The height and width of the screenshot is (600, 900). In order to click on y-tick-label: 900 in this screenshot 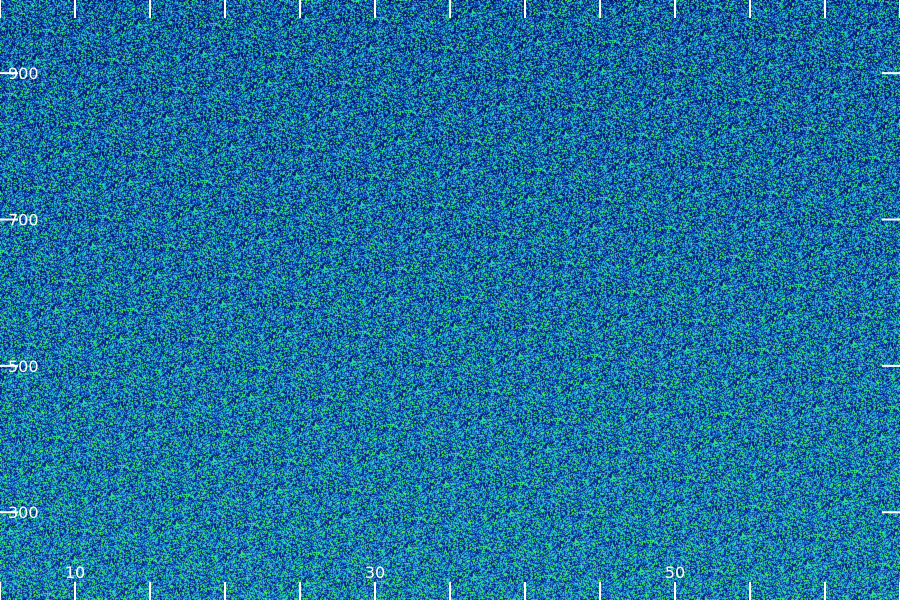, I will do `click(23, 73)`.